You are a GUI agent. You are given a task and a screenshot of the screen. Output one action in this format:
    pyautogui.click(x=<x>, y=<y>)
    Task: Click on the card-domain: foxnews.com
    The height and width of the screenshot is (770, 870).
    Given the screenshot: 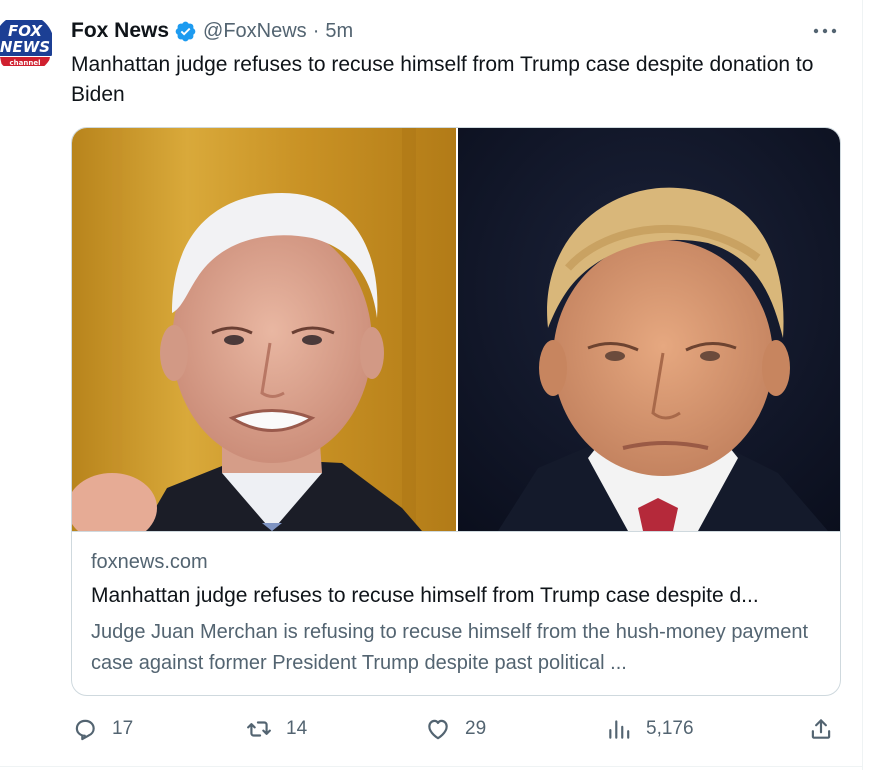 What is the action you would take?
    pyautogui.click(x=149, y=562)
    